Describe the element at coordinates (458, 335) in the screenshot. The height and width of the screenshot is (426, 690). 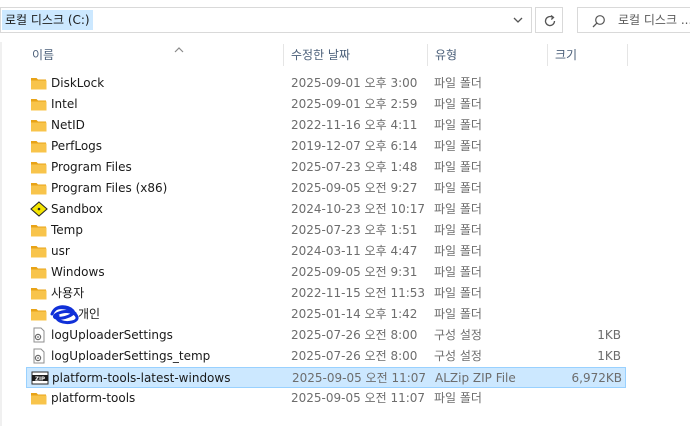
I see `file-type: 구성 설정` at that location.